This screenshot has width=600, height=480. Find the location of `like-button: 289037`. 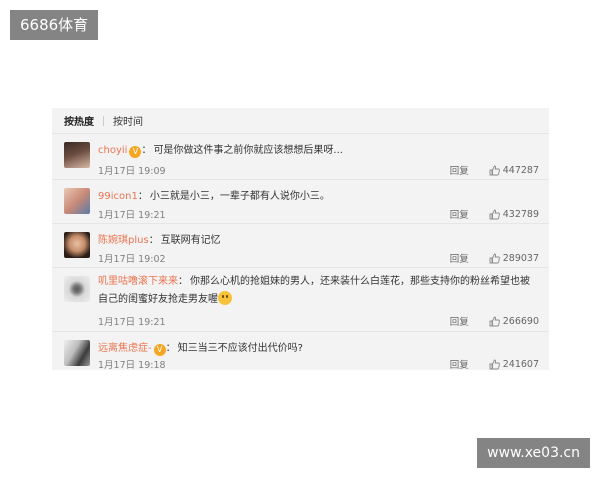

like-button: 289037 is located at coordinates (514, 258).